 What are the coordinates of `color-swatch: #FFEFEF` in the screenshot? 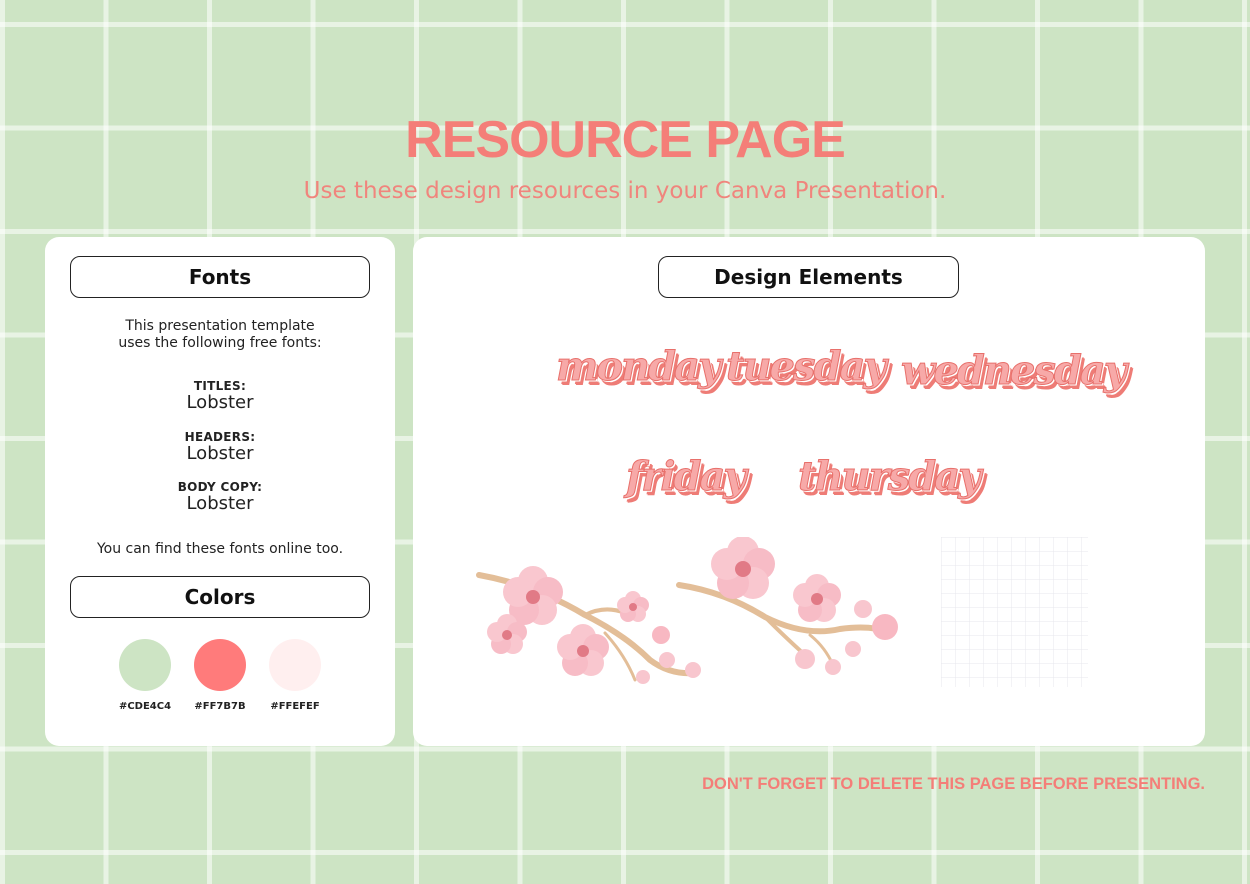 It's located at (295, 675).